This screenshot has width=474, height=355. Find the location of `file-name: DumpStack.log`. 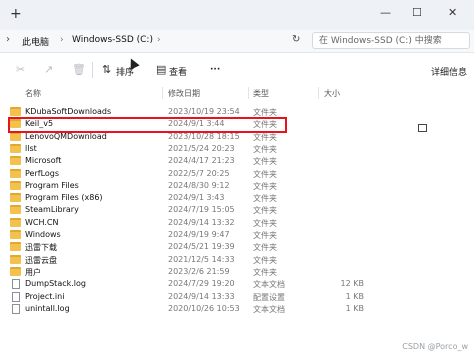

file-name: DumpStack.log is located at coordinates (55, 284).